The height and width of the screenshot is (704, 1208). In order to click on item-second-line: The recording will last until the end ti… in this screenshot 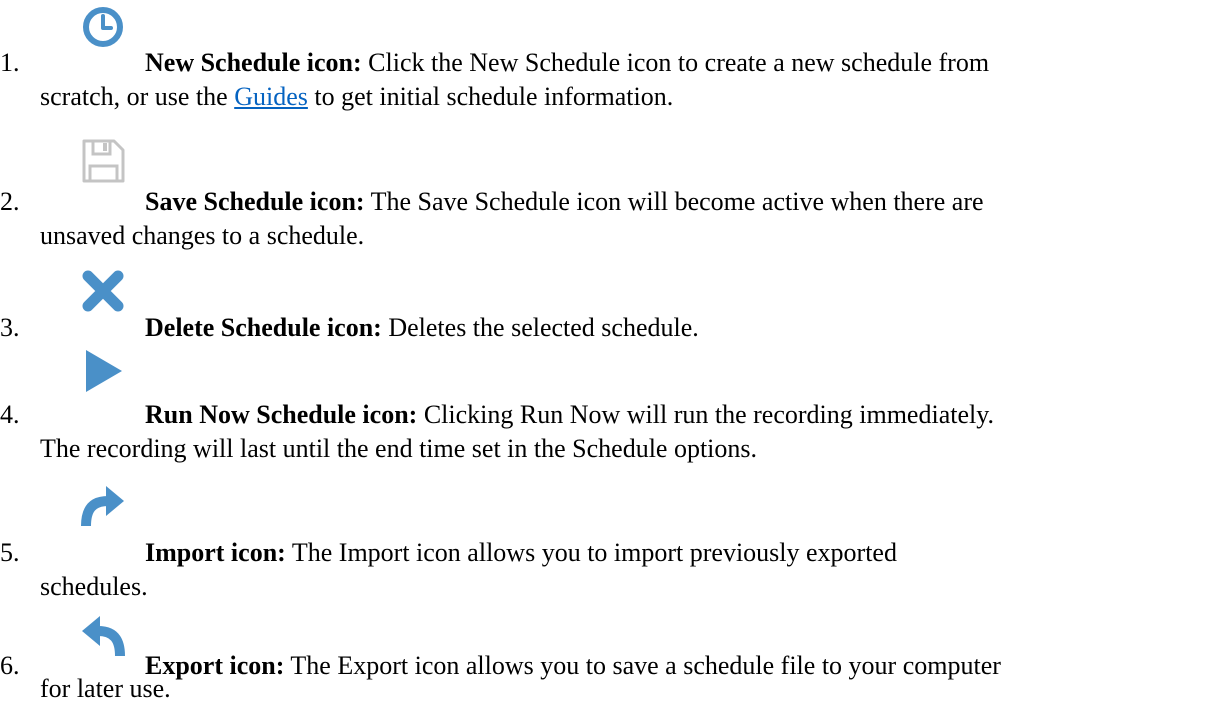, I will do `click(399, 448)`.